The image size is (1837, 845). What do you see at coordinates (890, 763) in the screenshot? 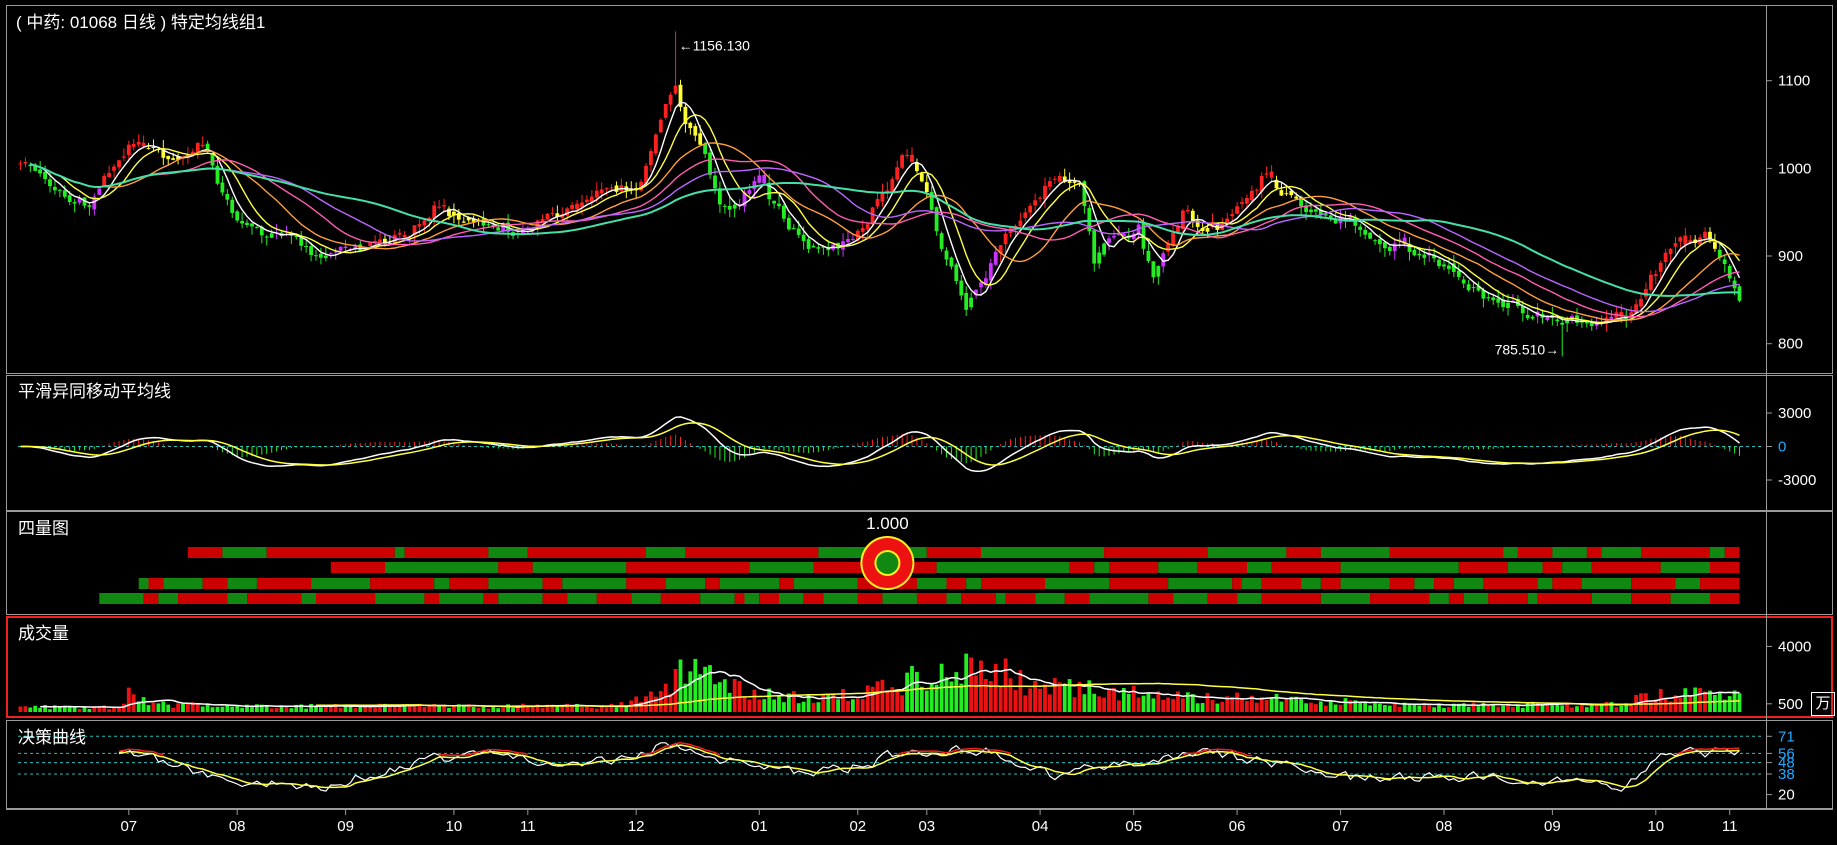
I see `decision-panel` at bounding box center [890, 763].